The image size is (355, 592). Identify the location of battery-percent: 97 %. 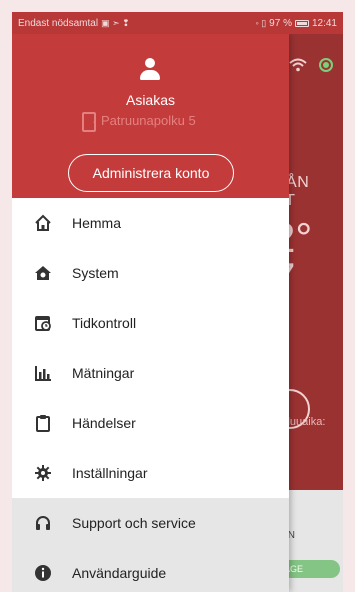
(280, 23).